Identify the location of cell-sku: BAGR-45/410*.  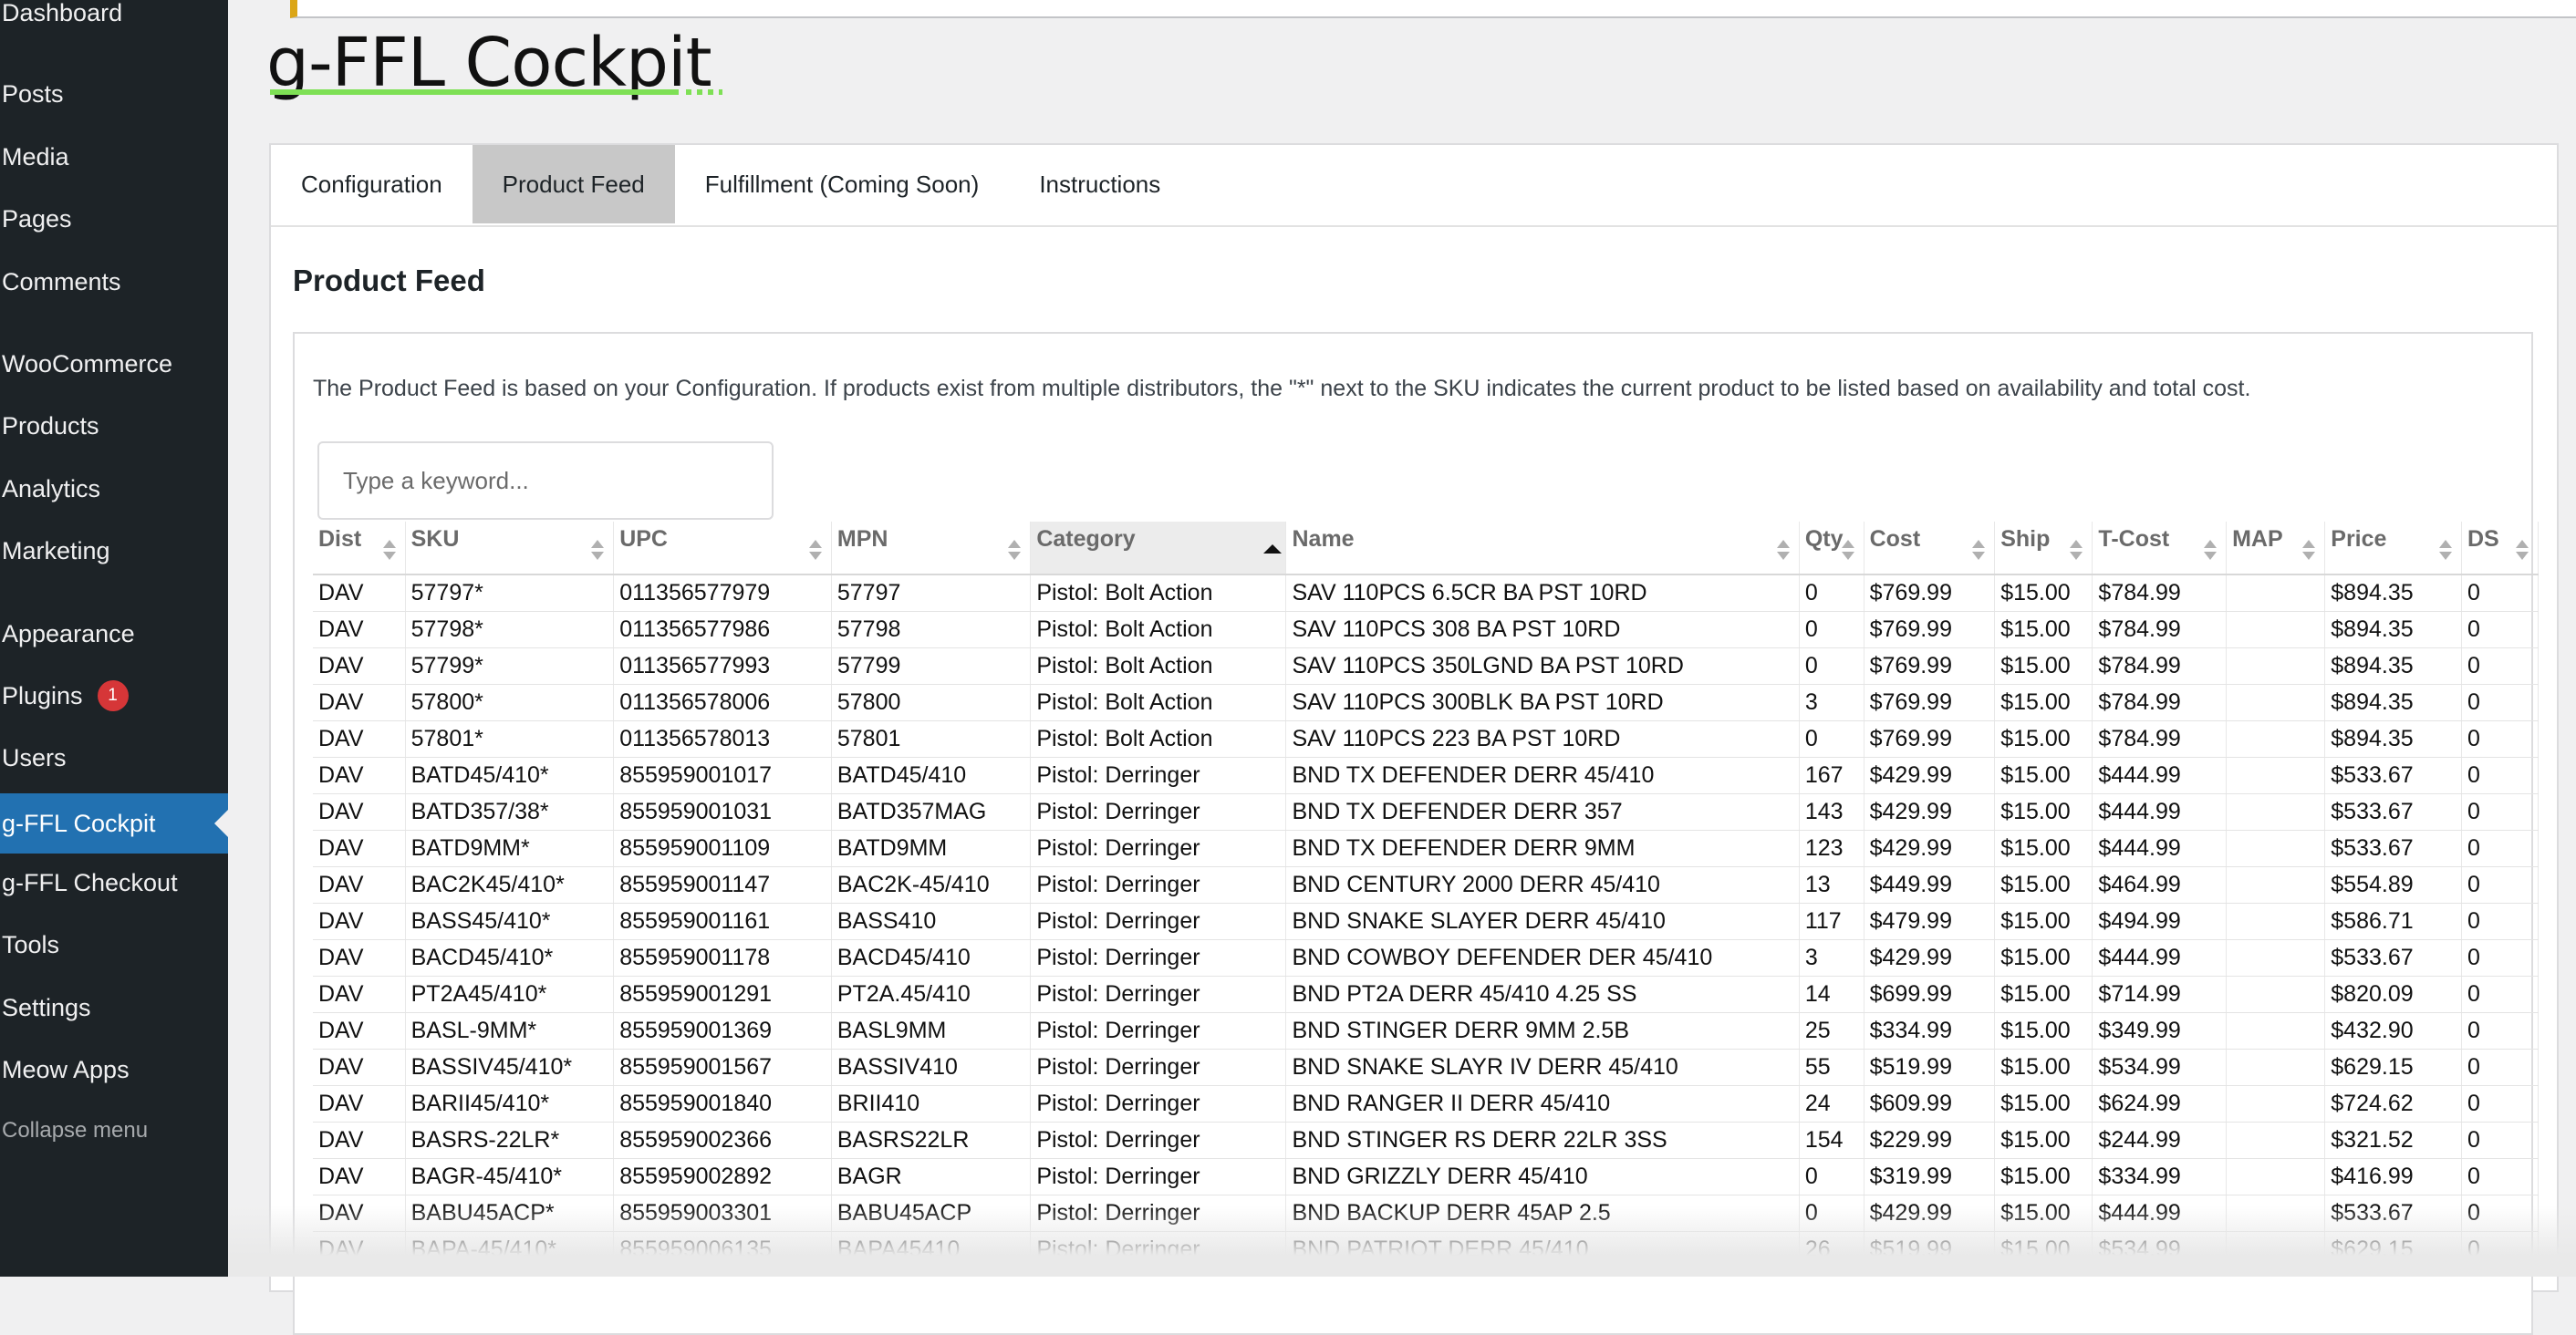
(510, 1176).